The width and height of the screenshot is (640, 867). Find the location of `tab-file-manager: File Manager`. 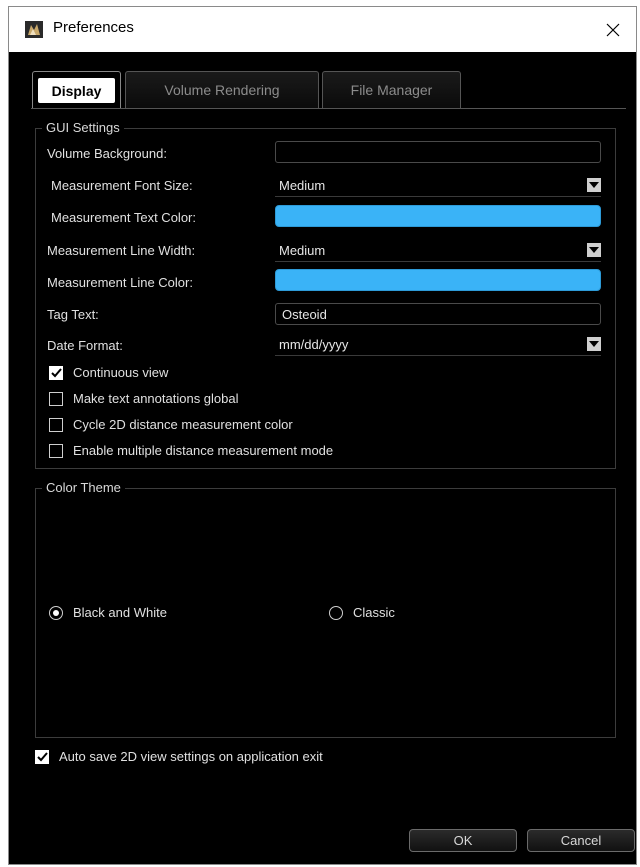

tab-file-manager: File Manager is located at coordinates (391, 89).